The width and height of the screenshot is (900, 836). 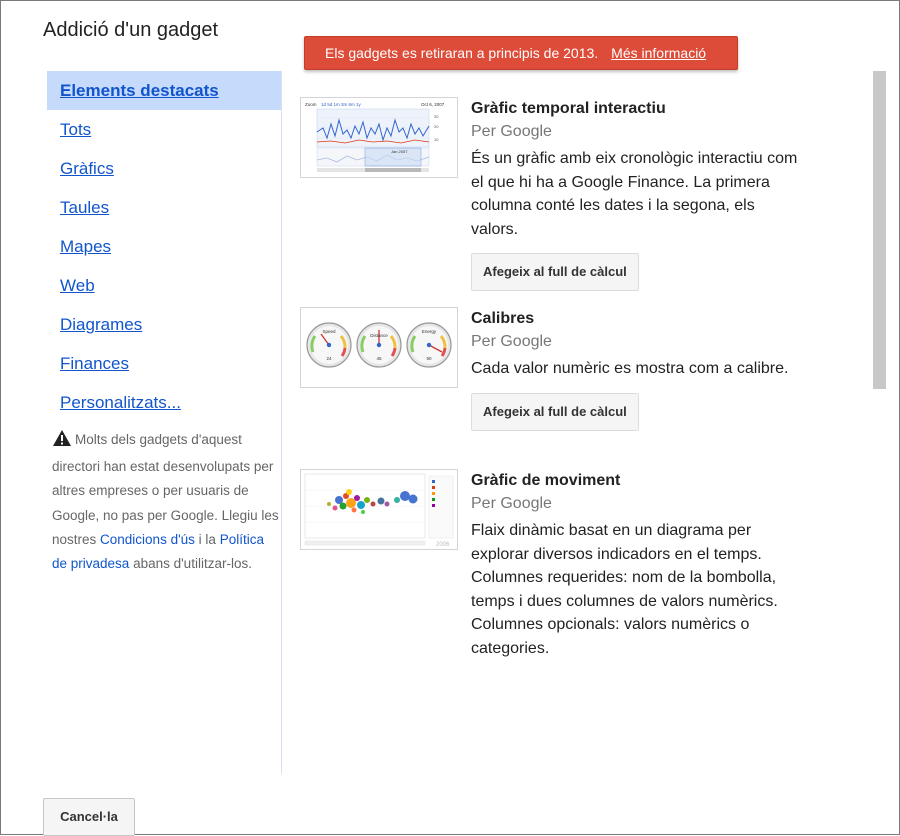 What do you see at coordinates (436, 139) in the screenshot?
I see `thumb-y3: 10` at bounding box center [436, 139].